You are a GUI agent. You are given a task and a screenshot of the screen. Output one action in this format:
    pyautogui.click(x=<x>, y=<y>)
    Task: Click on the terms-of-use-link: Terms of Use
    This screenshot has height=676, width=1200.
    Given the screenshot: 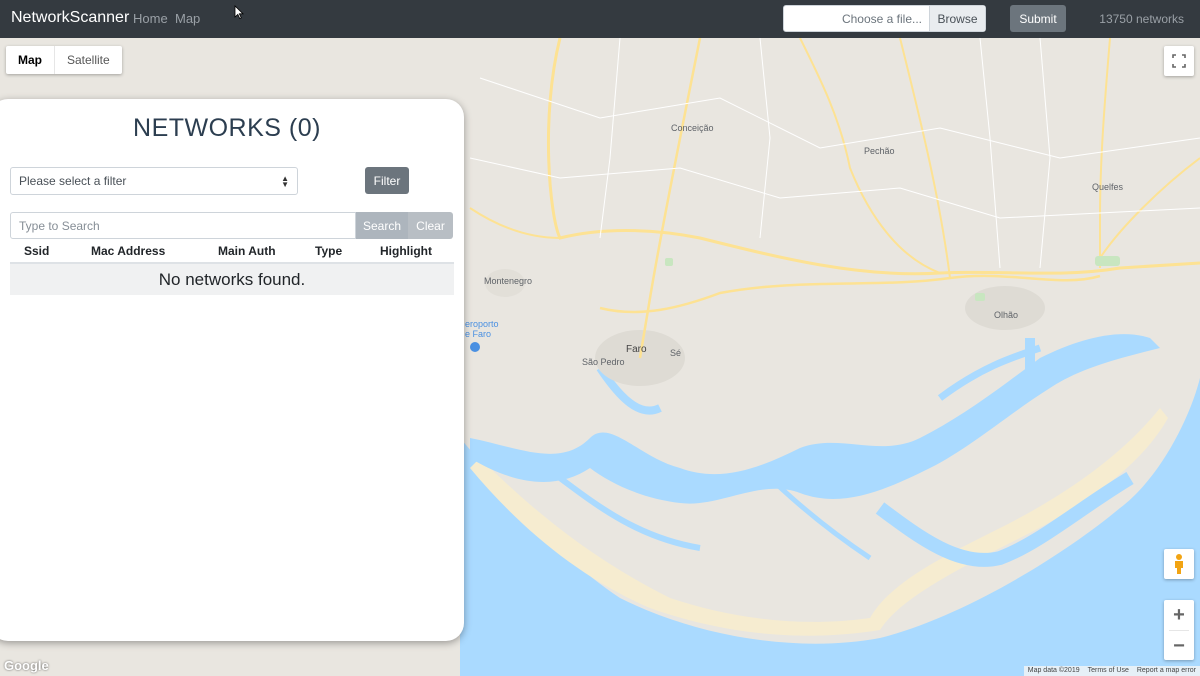 What is the action you would take?
    pyautogui.click(x=1108, y=671)
    